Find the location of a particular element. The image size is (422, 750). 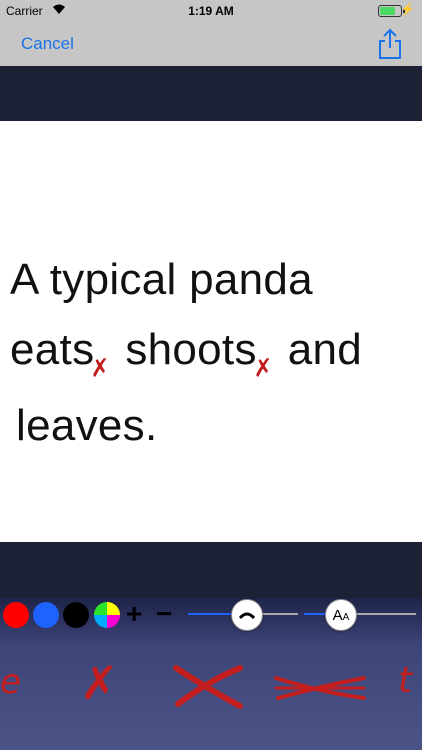

text-line-2: eats✗ shoots✗ and is located at coordinates (186, 353).